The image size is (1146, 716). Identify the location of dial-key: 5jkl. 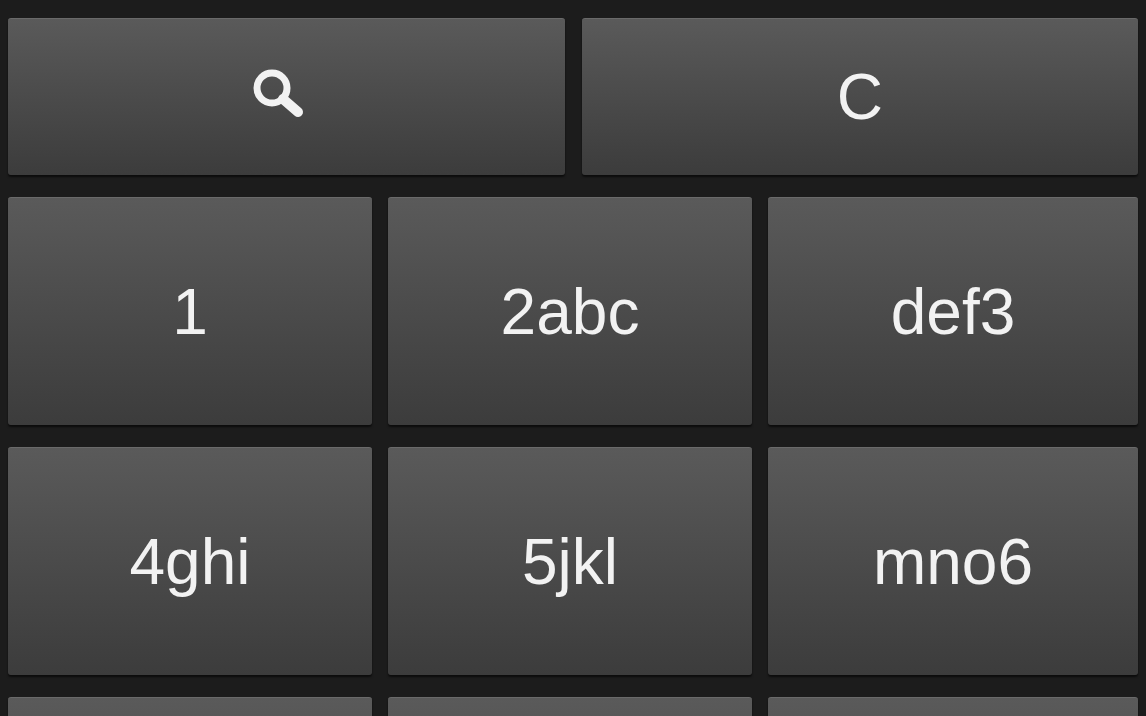
(570, 561).